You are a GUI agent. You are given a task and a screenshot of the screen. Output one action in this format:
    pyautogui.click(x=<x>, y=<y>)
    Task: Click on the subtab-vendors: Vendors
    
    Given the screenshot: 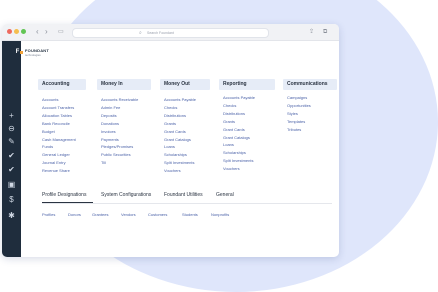 What is the action you would take?
    pyautogui.click(x=128, y=214)
    